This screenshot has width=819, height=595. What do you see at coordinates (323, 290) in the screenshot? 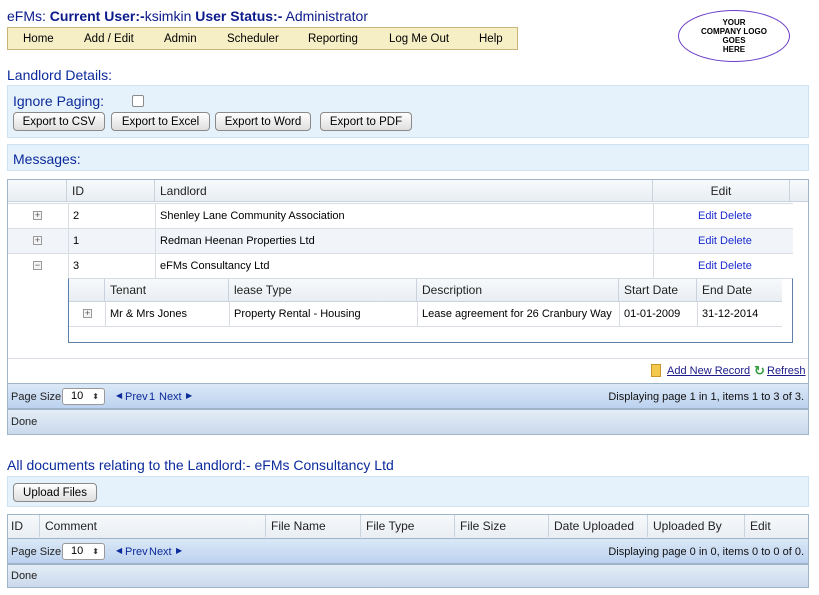
I see `column-header-lease-type: lease Type` at bounding box center [323, 290].